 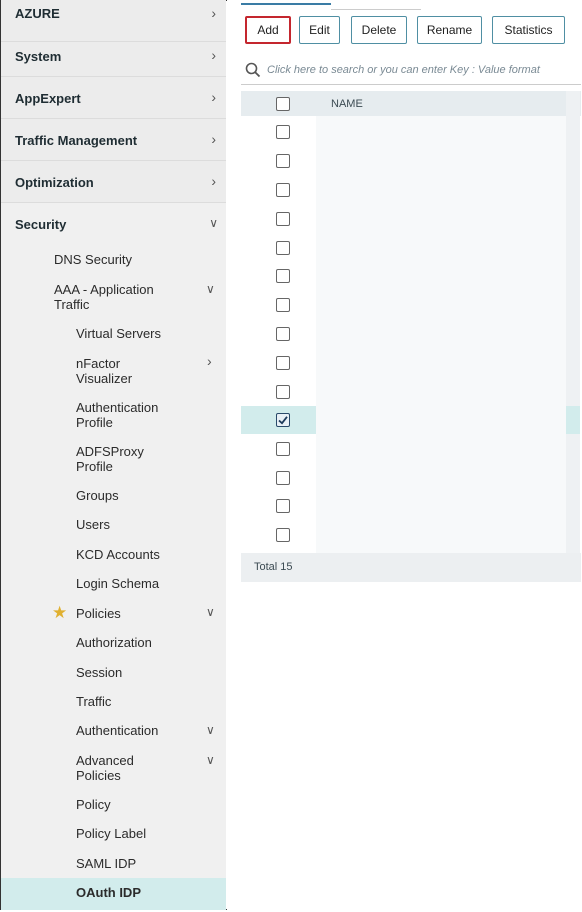 What do you see at coordinates (528, 30) in the screenshot?
I see `statistics-button: Statistics` at bounding box center [528, 30].